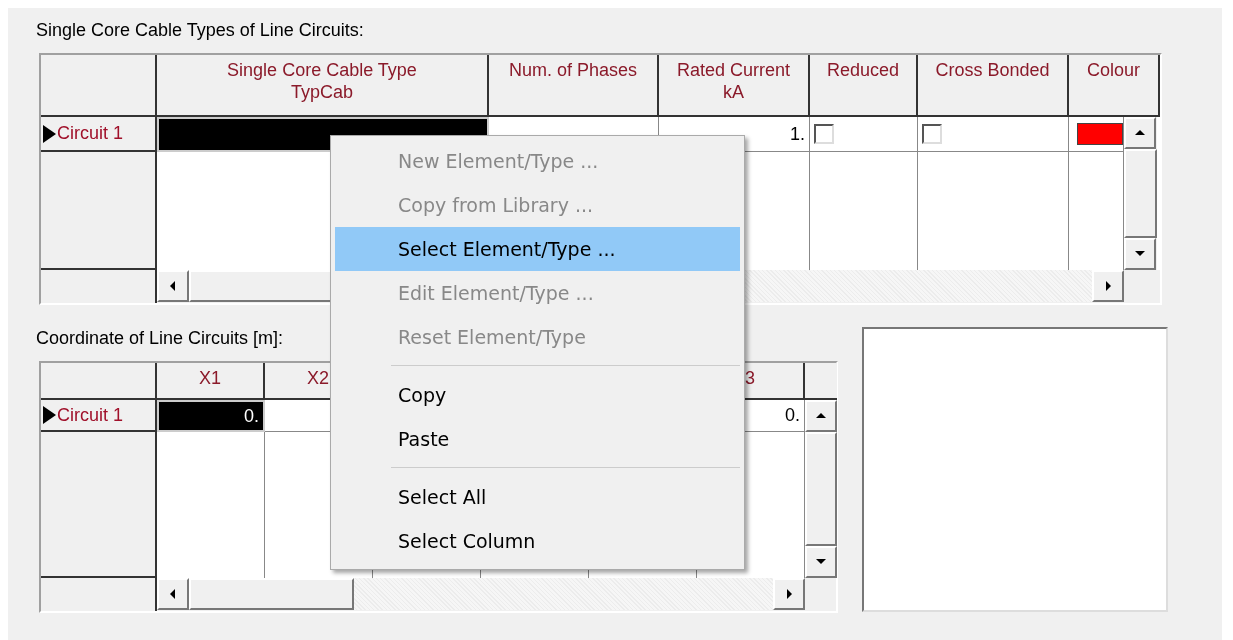 Image resolution: width=1233 pixels, height=640 pixels. What do you see at coordinates (537, 541) in the screenshot?
I see `menu-item: Select Column` at bounding box center [537, 541].